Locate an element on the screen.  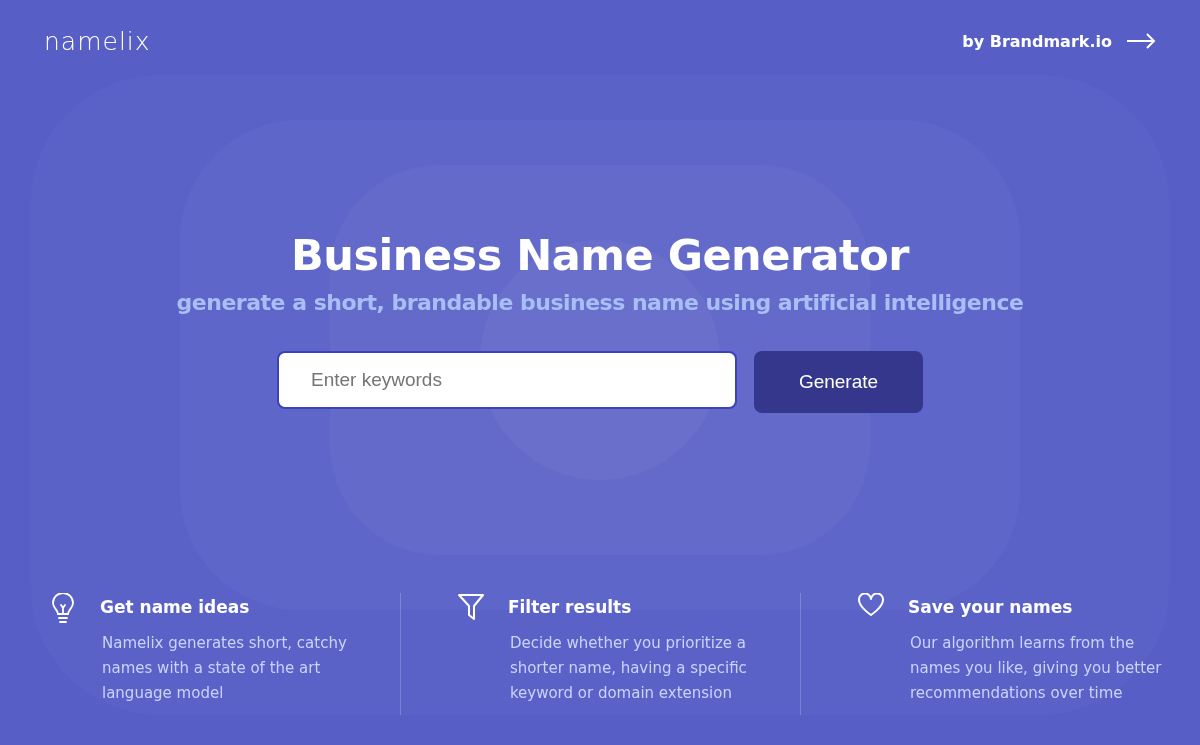
feature-title: Save your names is located at coordinates (990, 607).